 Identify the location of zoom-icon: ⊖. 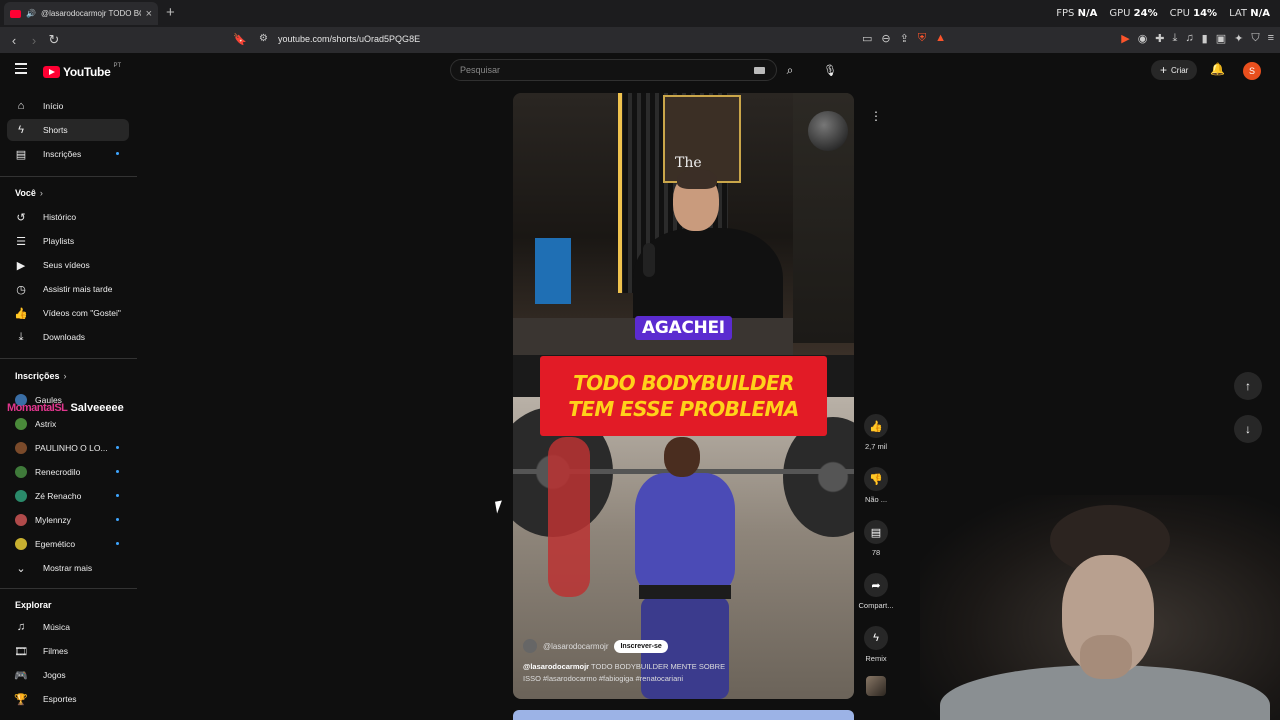
(885, 38).